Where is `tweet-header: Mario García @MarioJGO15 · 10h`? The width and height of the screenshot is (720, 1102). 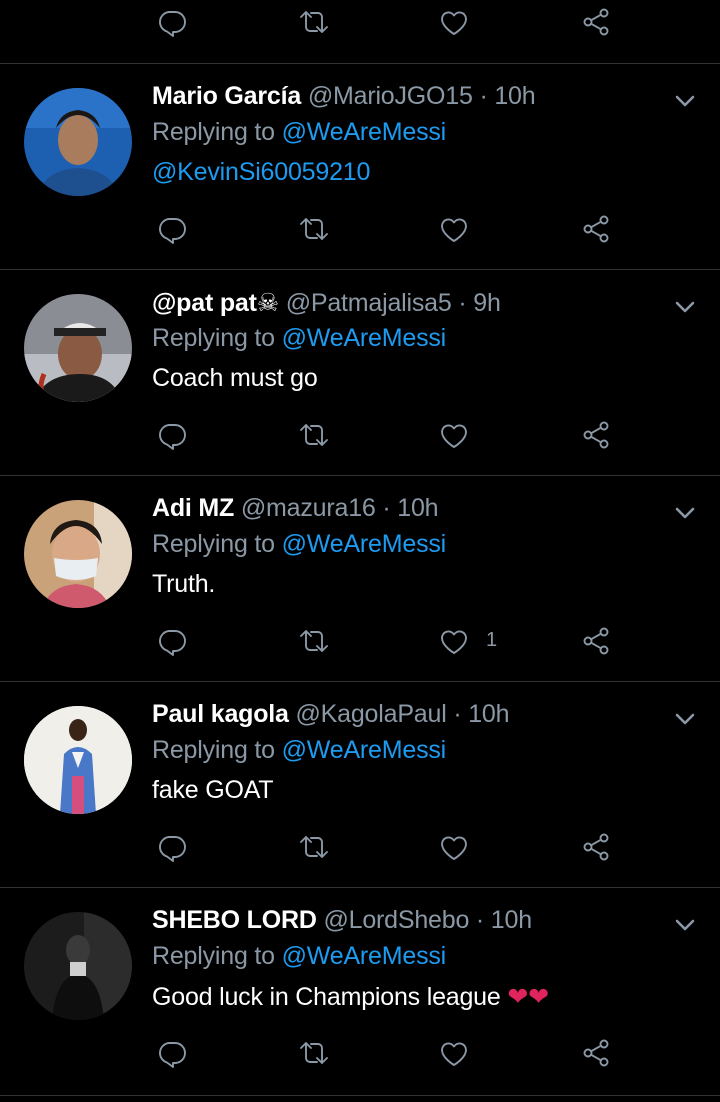
tweet-header: Mario García @MarioJGO15 · 10h is located at coordinates (344, 96).